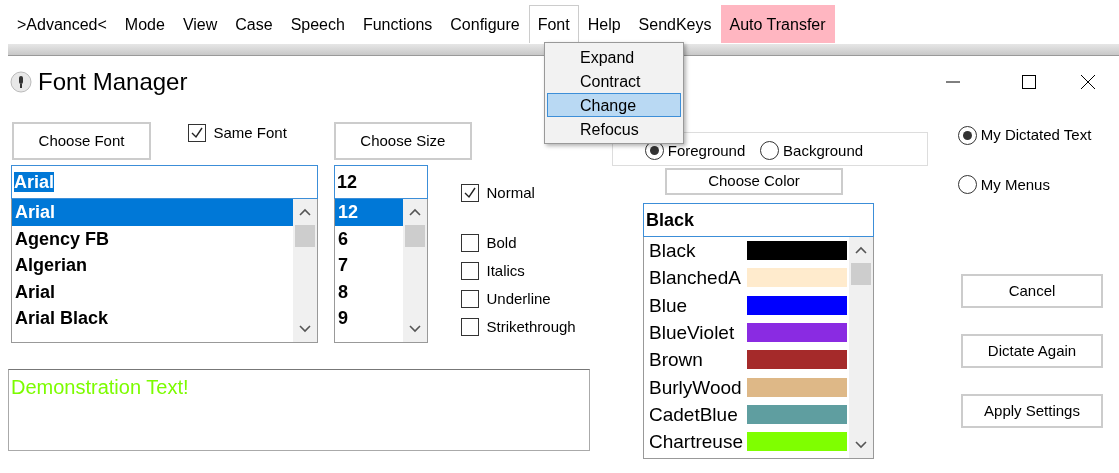 The width and height of the screenshot is (1119, 473). What do you see at coordinates (501, 242) in the screenshot?
I see `checkbox-label: Bold` at bounding box center [501, 242].